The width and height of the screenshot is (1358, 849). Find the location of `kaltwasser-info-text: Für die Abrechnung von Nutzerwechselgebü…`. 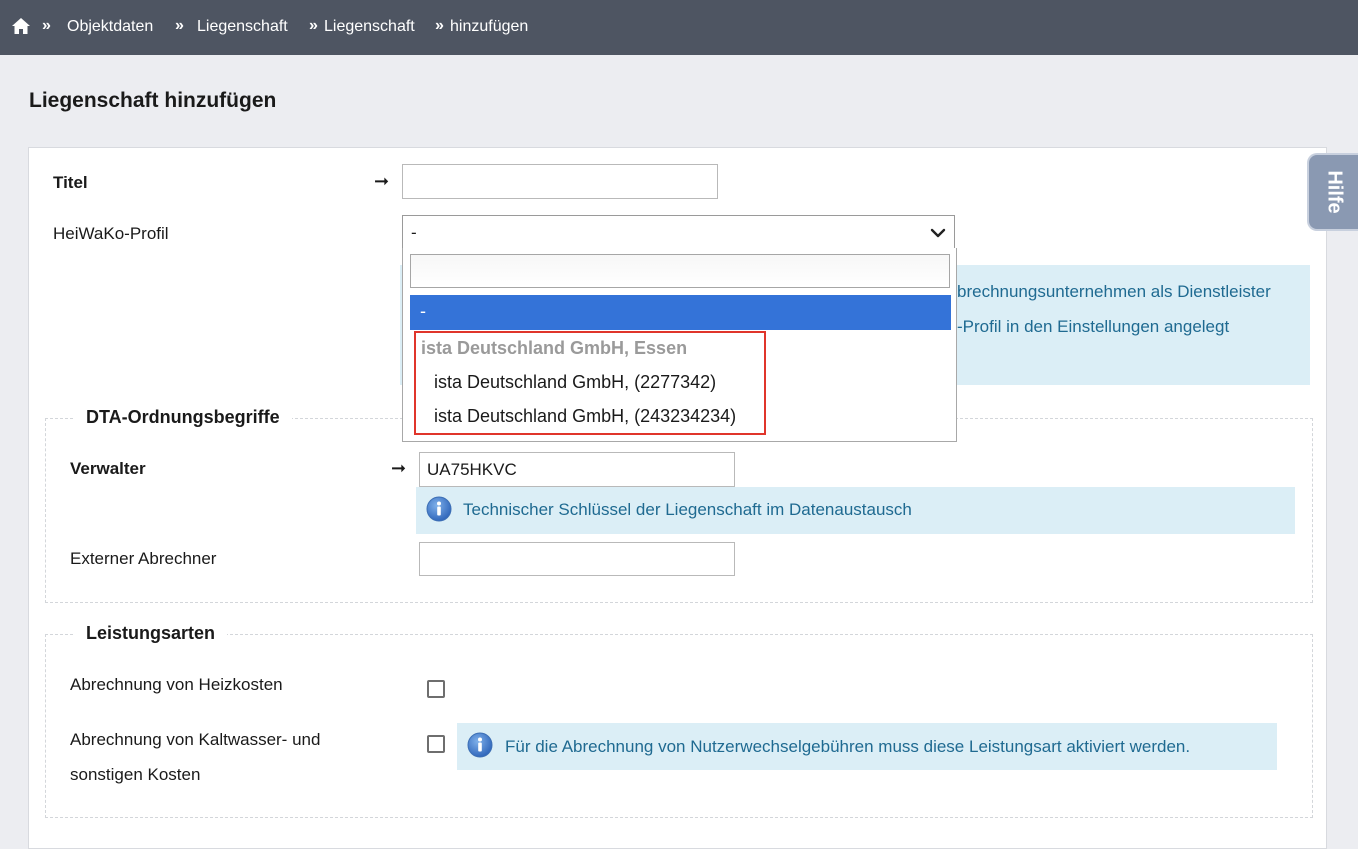

kaltwasser-info-text: Für die Abrechnung von Nutzerwechselgebü… is located at coordinates (848, 746).